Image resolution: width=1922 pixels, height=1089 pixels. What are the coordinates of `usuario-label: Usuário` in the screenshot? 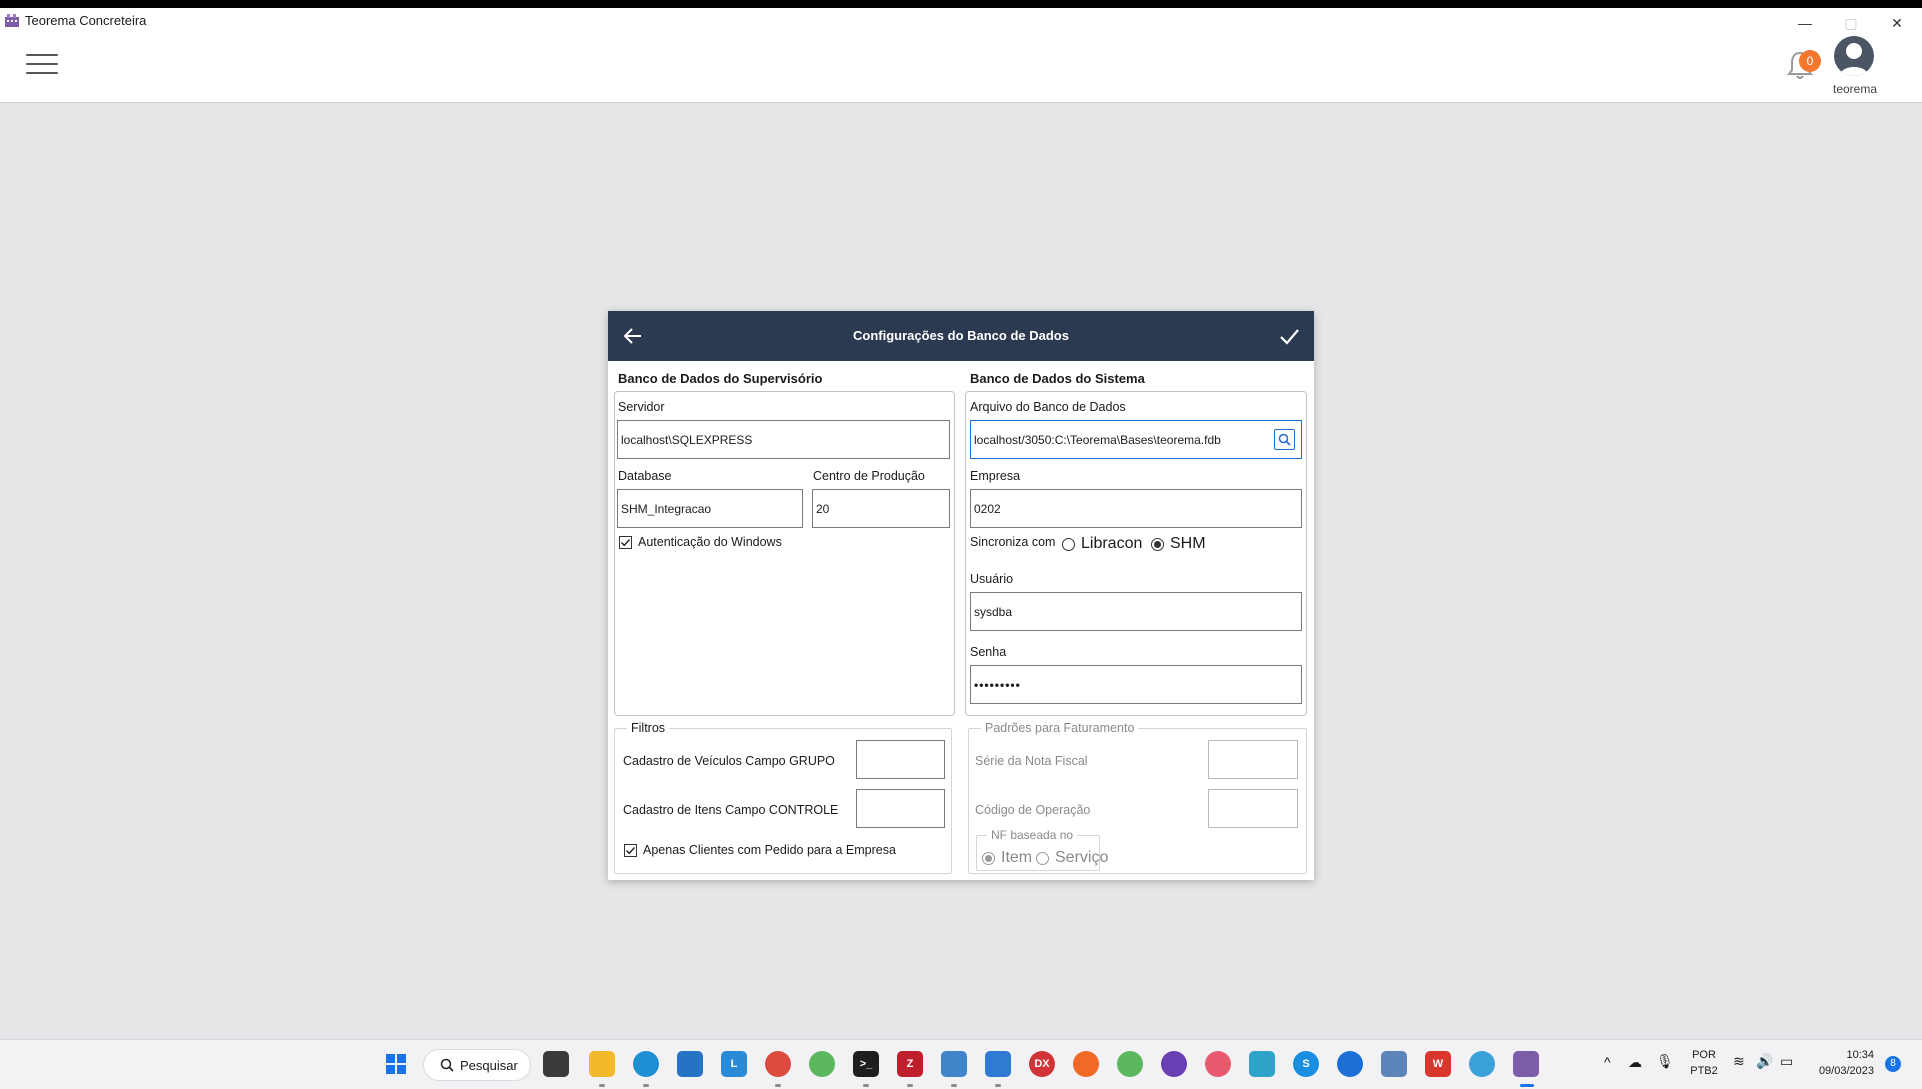 It's located at (992, 579).